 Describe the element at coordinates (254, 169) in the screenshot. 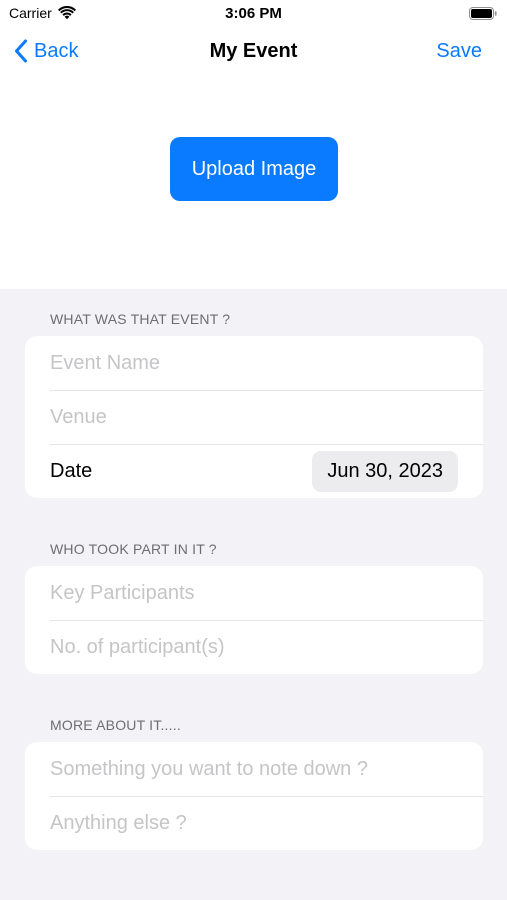

I see `upload-image-button: Upload Image` at that location.